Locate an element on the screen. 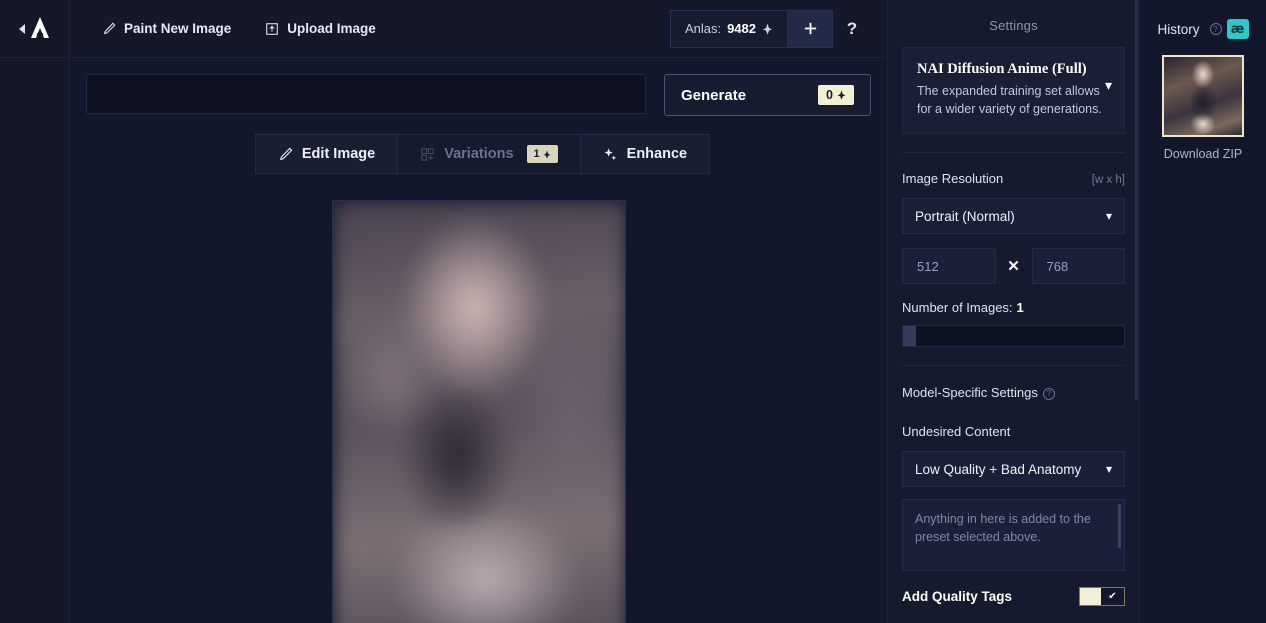 The height and width of the screenshot is (623, 1266). anlas-label: Anlas: is located at coordinates (703, 28).